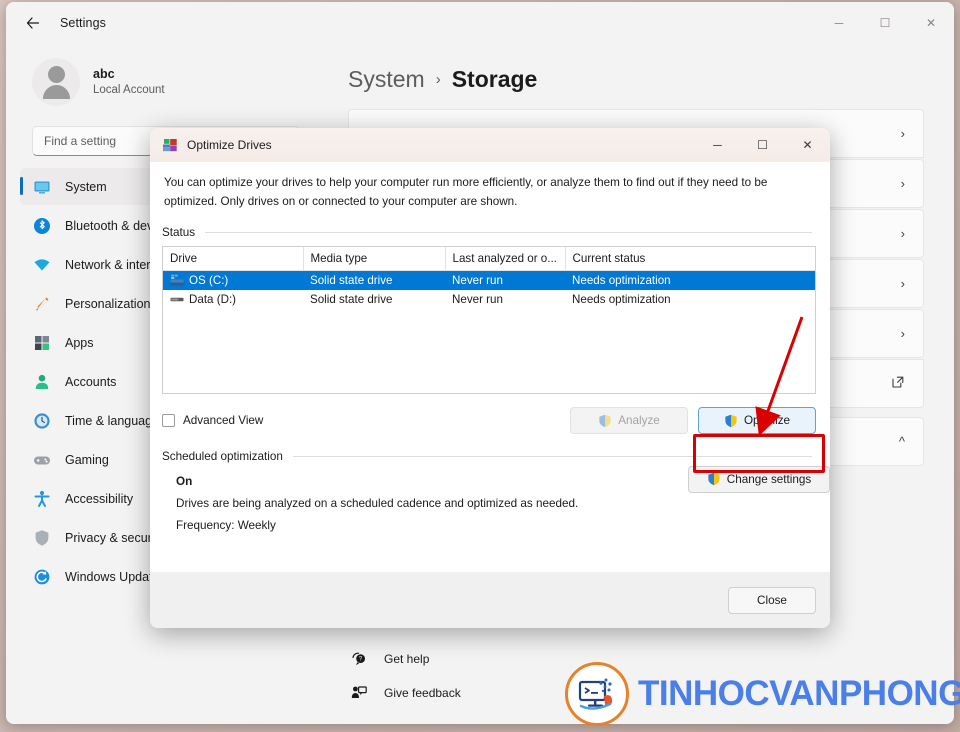 The height and width of the screenshot is (732, 960). Describe the element at coordinates (129, 89) in the screenshot. I see `account-subtitle: Local Account` at that location.